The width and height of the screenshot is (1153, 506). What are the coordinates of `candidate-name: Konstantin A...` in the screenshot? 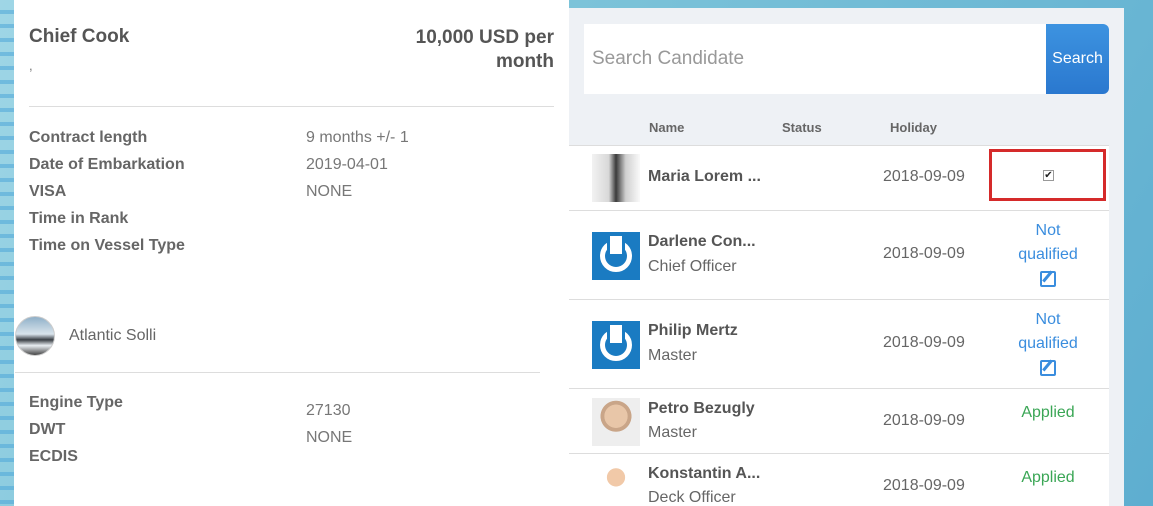 It's located at (704, 474).